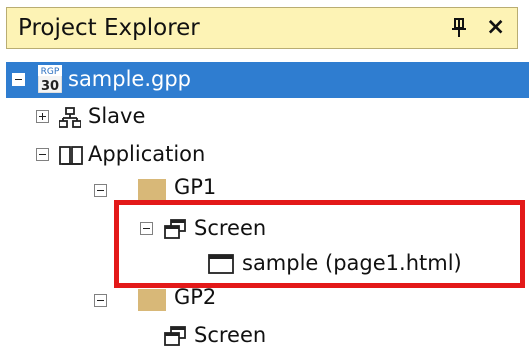 This screenshot has width=529, height=349. What do you see at coordinates (230, 335) in the screenshot?
I see `tree-item-label: Screen` at bounding box center [230, 335].